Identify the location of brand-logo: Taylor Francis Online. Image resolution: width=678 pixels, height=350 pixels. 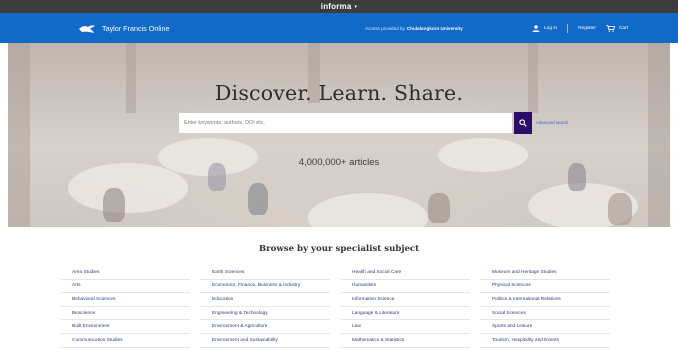
(124, 28).